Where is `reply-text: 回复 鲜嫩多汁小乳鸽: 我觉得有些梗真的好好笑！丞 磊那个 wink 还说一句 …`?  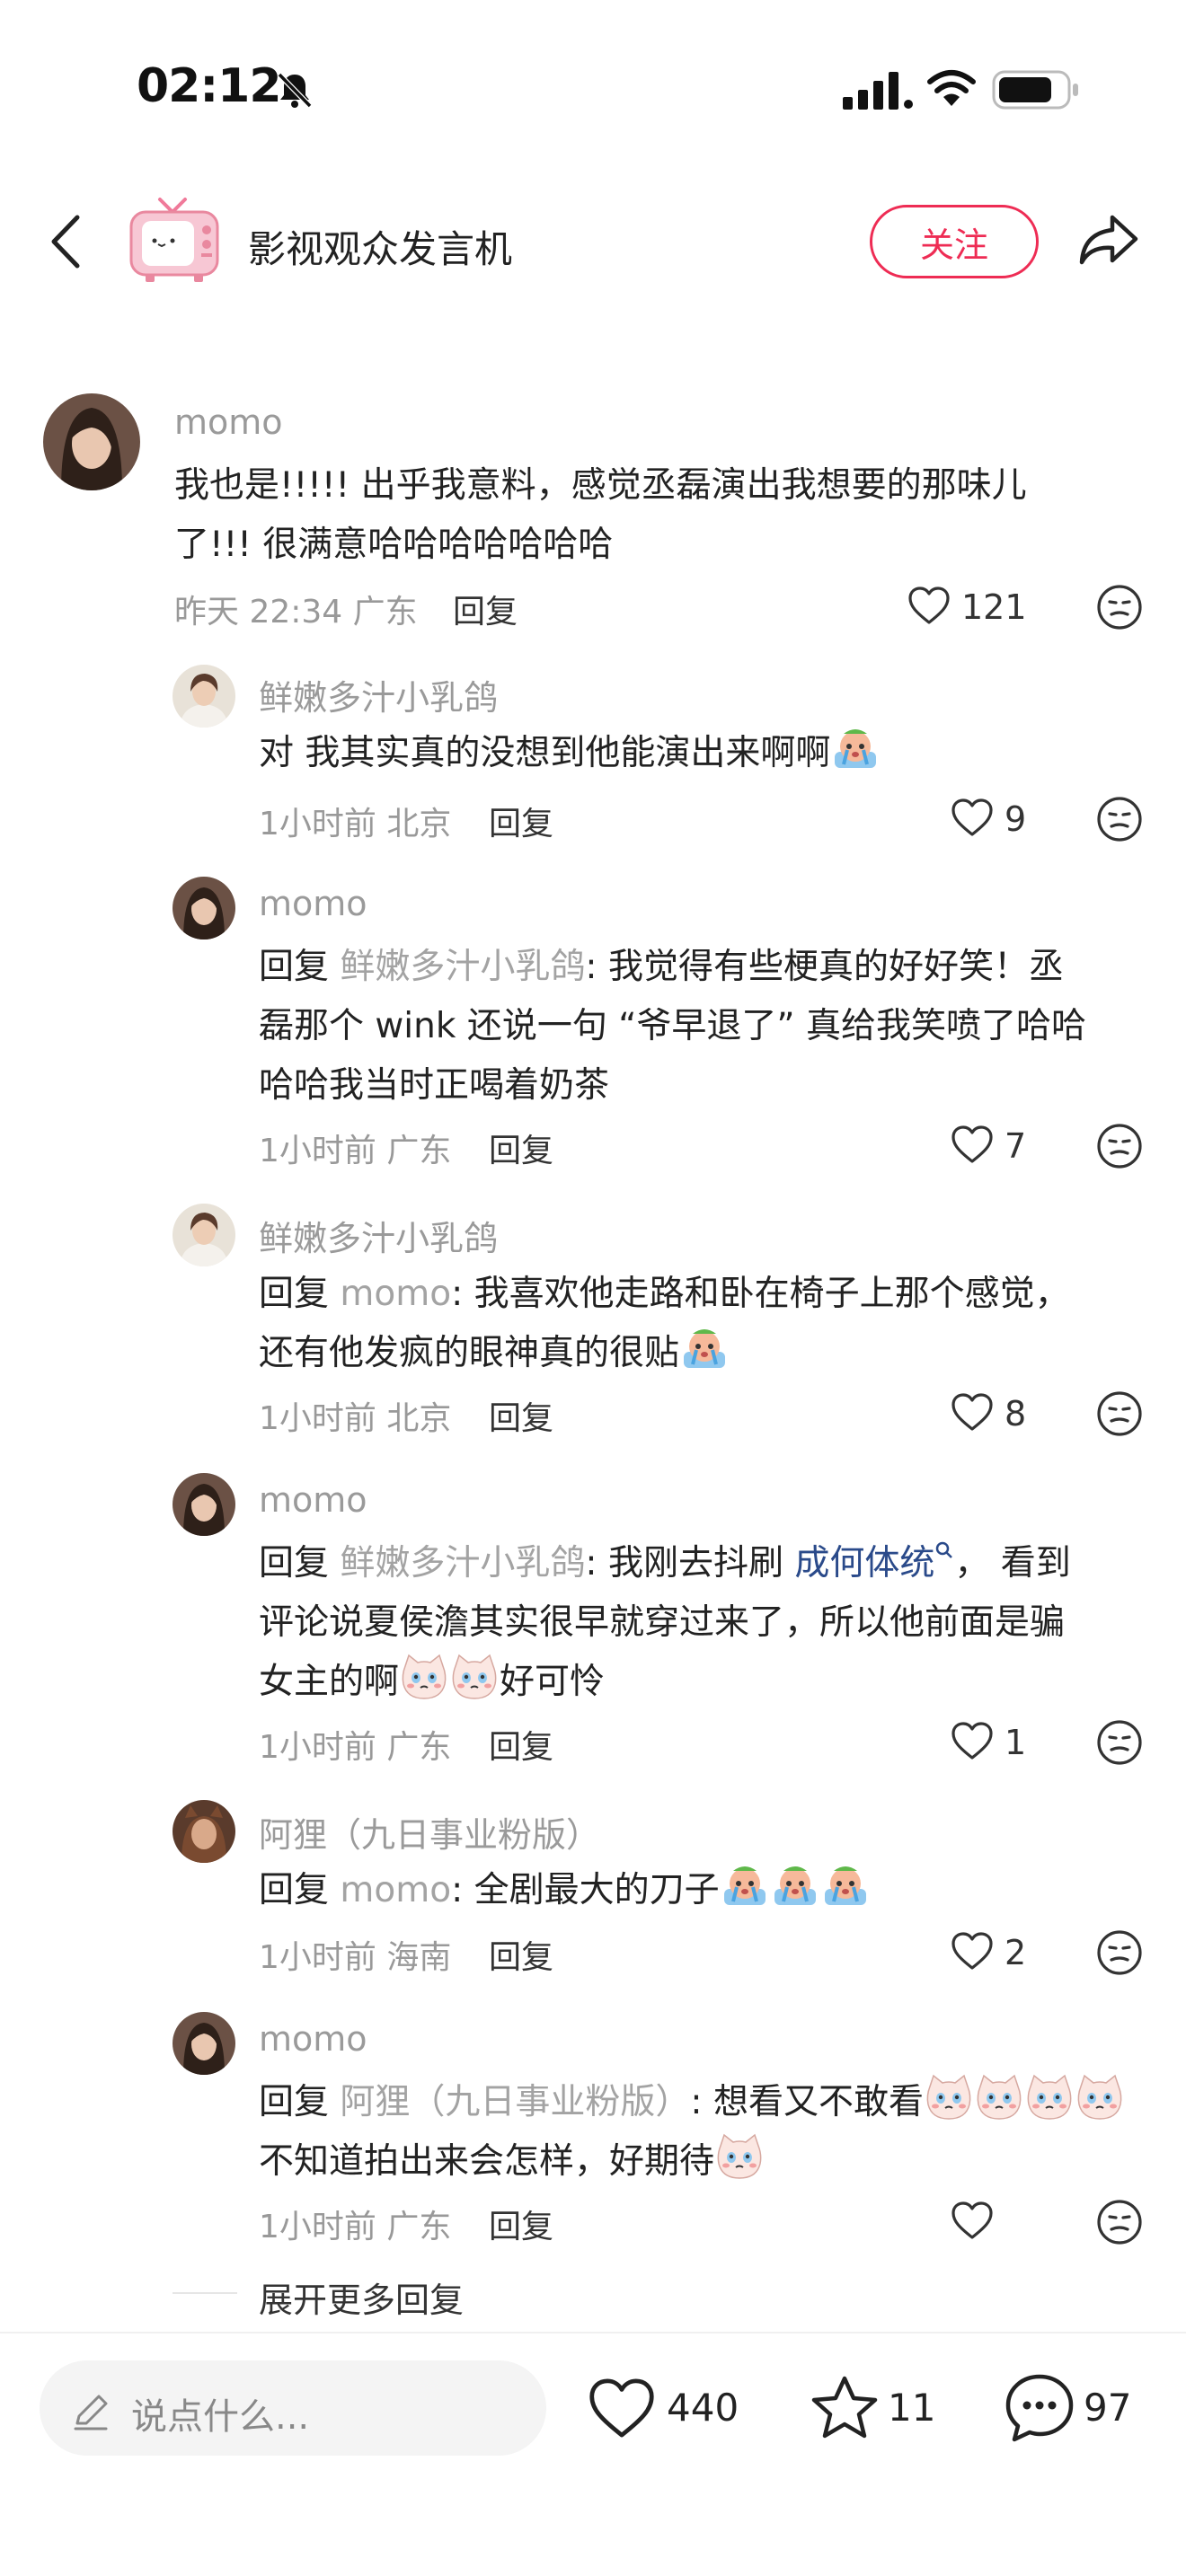
reply-text: 回复 鲜嫩多汁小乳鸽: 我觉得有些梗真的好好笑！丞 磊那个 wink 还说一句 … is located at coordinates (673, 1026).